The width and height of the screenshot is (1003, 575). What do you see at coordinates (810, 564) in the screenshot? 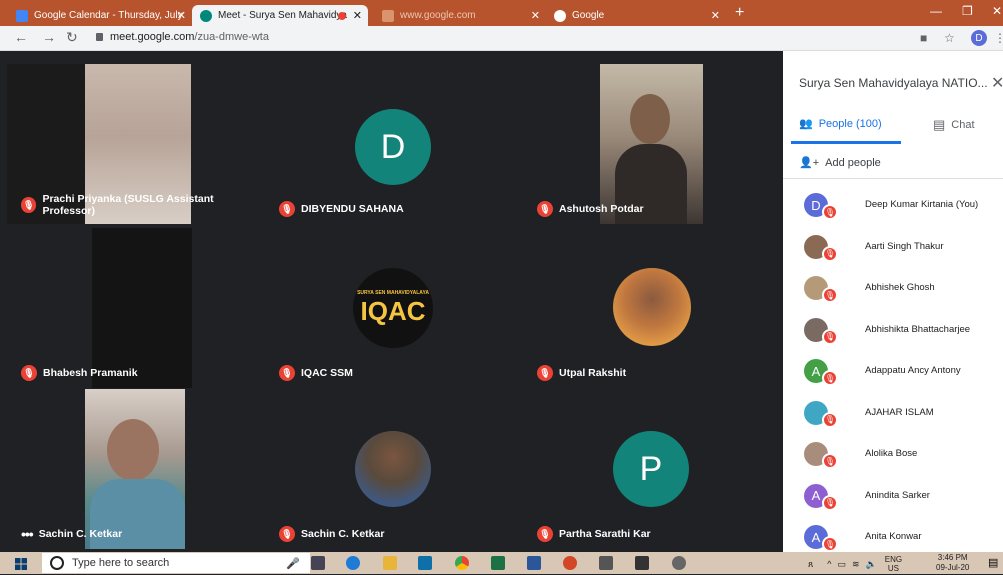
I see `people-tray-icon: ጸ` at bounding box center [810, 564].